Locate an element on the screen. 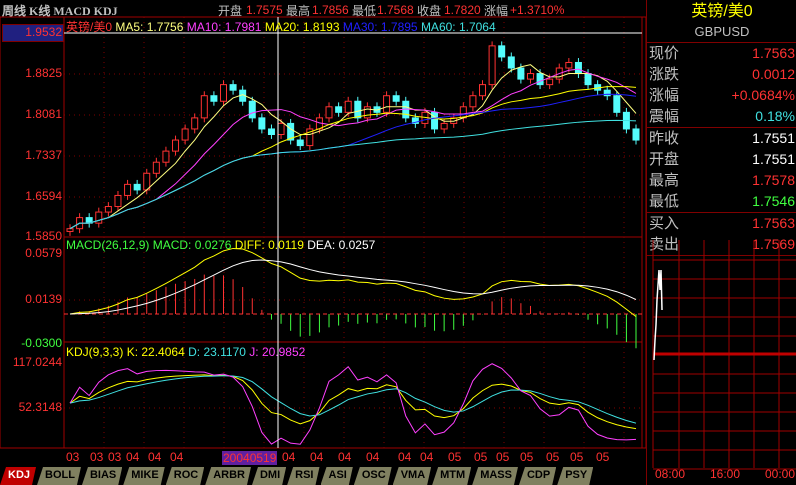  quote-label: 震幅 is located at coordinates (664, 116).